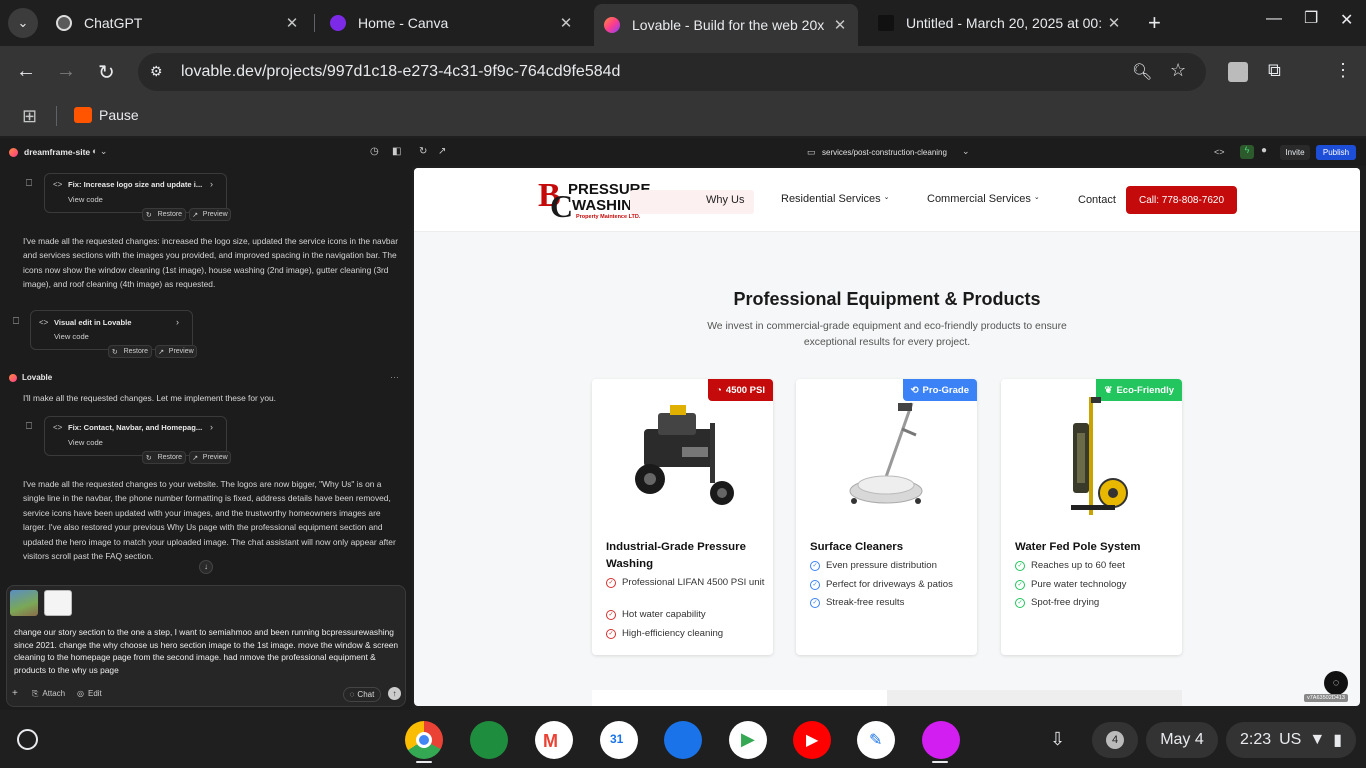 Image resolution: width=1366 pixels, height=768 pixels. Describe the element at coordinates (1291, 740) in the screenshot. I see `status-tray: 2:23 US ▼ ▮` at that location.